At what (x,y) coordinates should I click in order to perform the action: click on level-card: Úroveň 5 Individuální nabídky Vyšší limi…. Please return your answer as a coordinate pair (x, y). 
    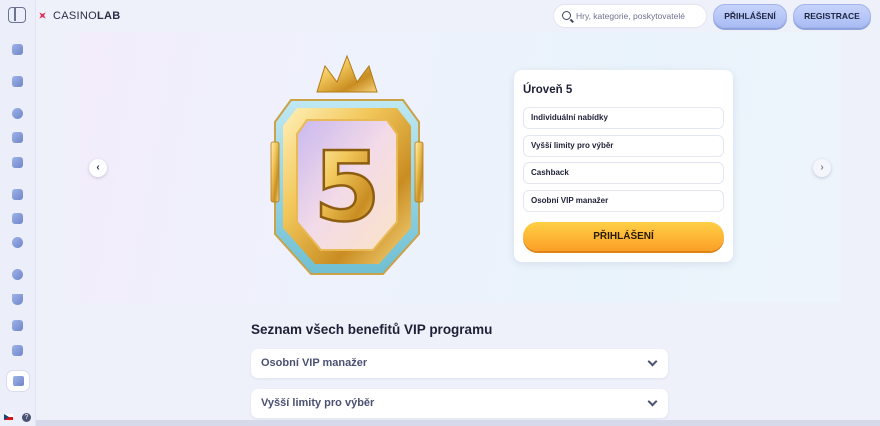
    Looking at the image, I should click on (623, 166).